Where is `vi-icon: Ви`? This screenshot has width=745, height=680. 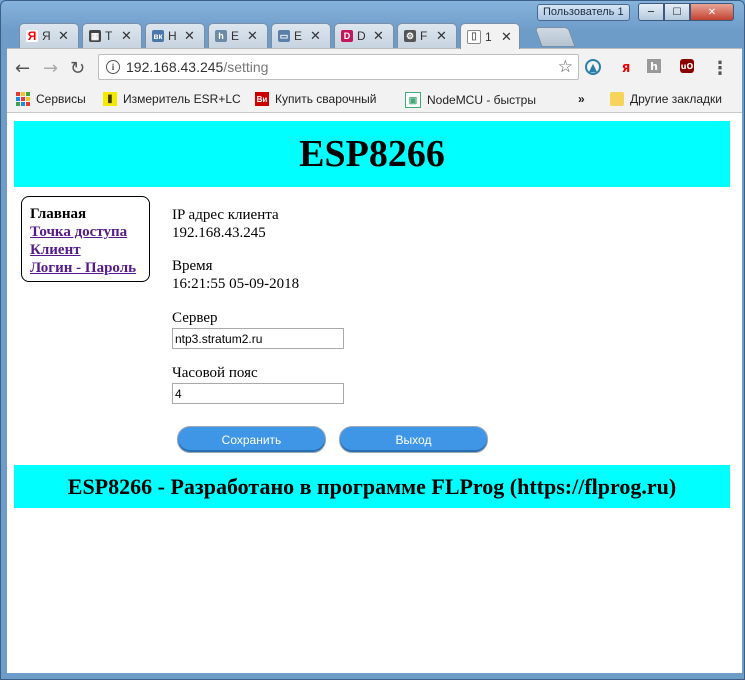 vi-icon: Ви is located at coordinates (262, 99).